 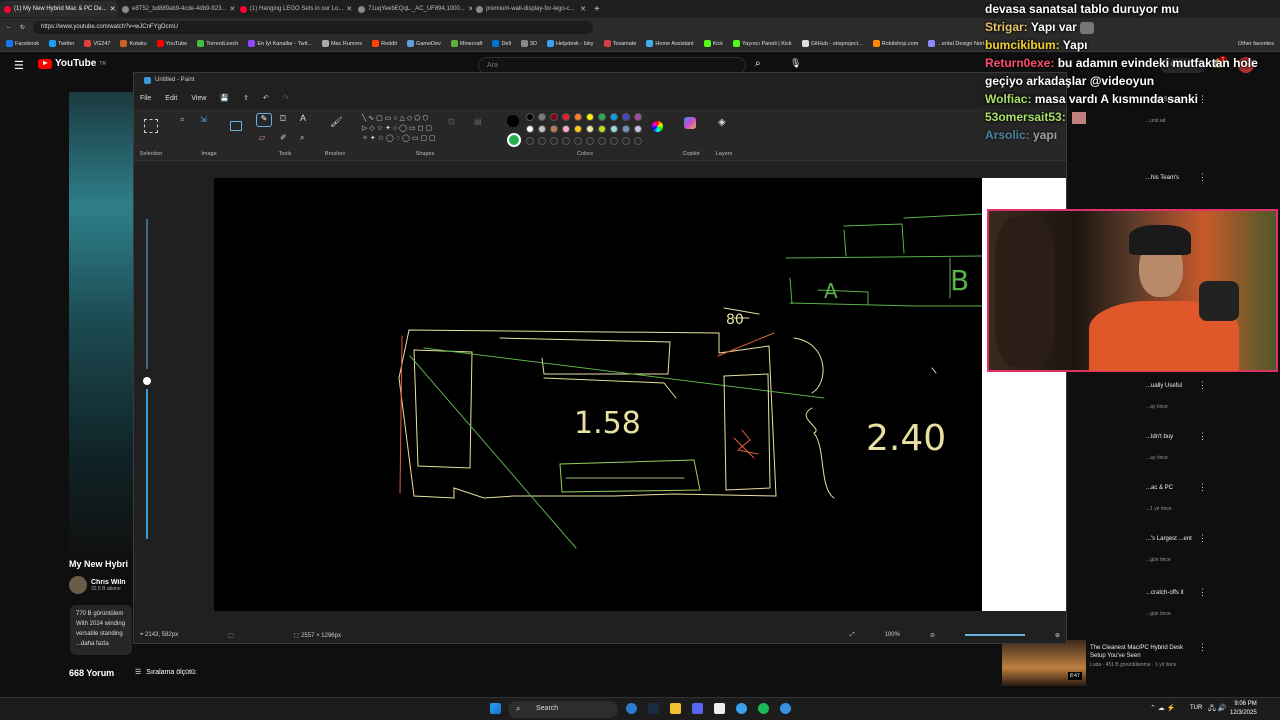 What do you see at coordinates (303, 118) in the screenshot?
I see `text-icon: A` at bounding box center [303, 118].